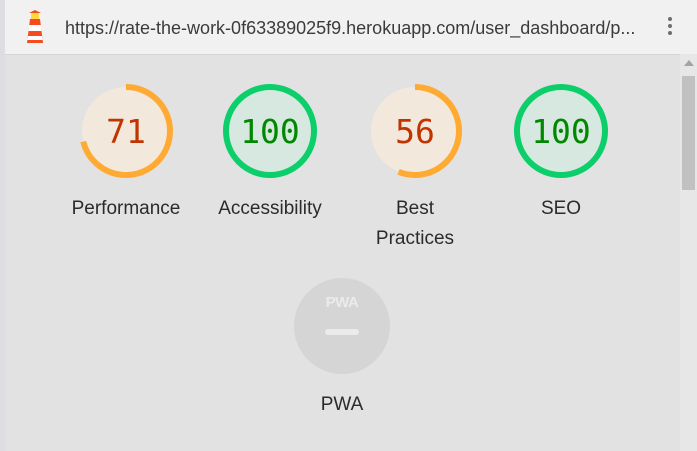 Image resolution: width=697 pixels, height=451 pixels. What do you see at coordinates (342, 332) in the screenshot?
I see `pwa-dash-icon` at bounding box center [342, 332].